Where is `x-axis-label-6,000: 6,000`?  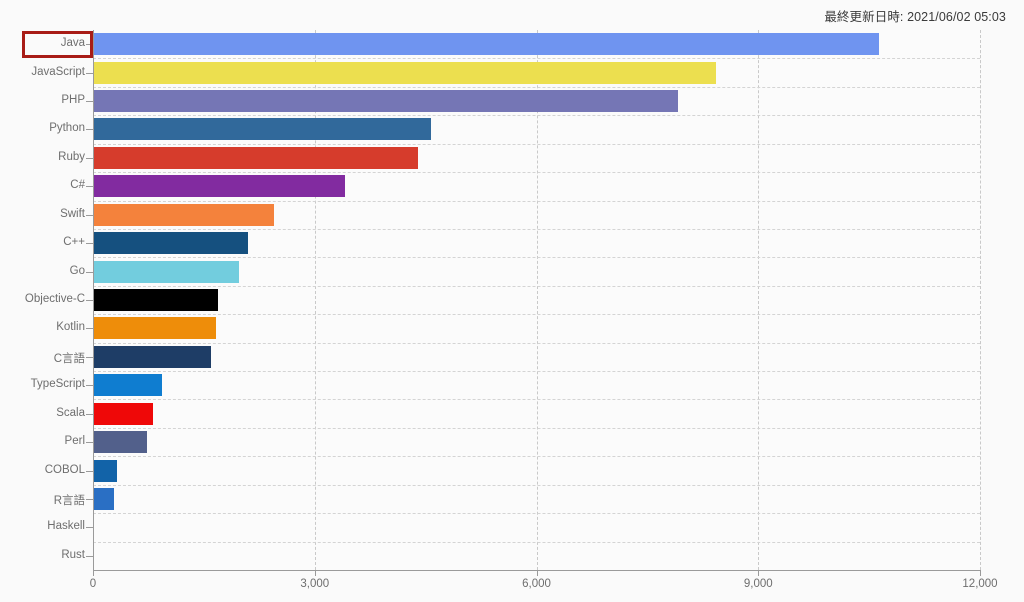
x-axis-label-6,000: 6,000 is located at coordinates (536, 584).